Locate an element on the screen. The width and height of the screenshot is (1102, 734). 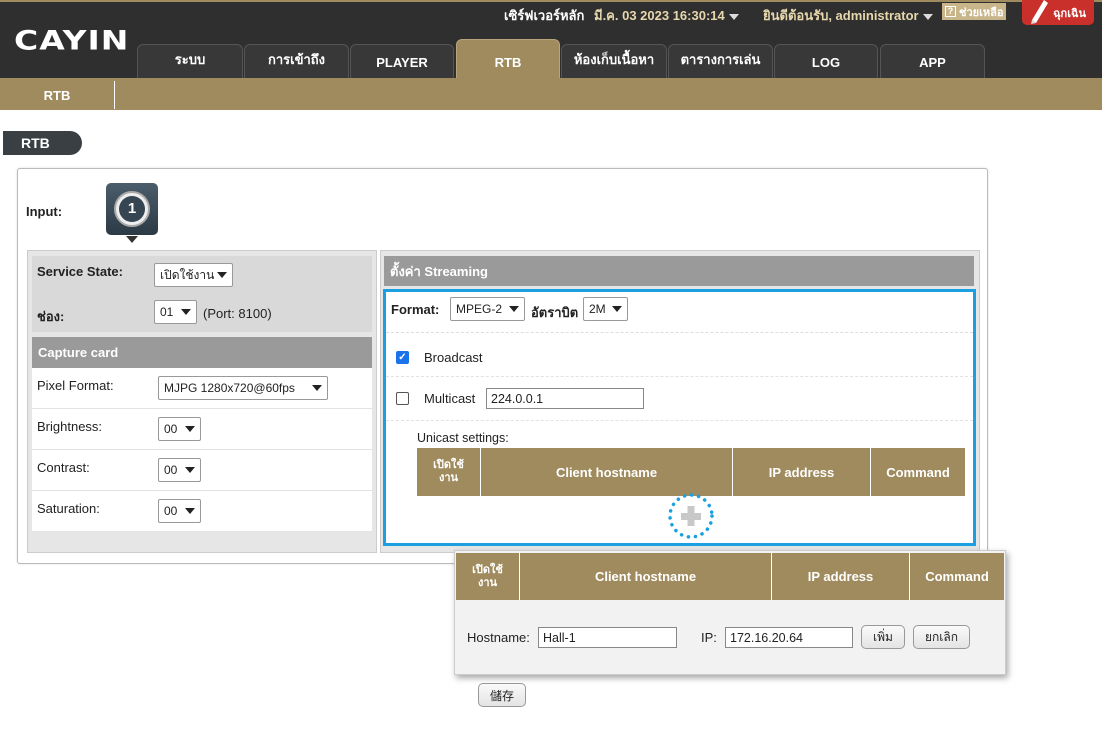
pixel-format-select: MJPG 1280x720@60fps is located at coordinates (243, 388).